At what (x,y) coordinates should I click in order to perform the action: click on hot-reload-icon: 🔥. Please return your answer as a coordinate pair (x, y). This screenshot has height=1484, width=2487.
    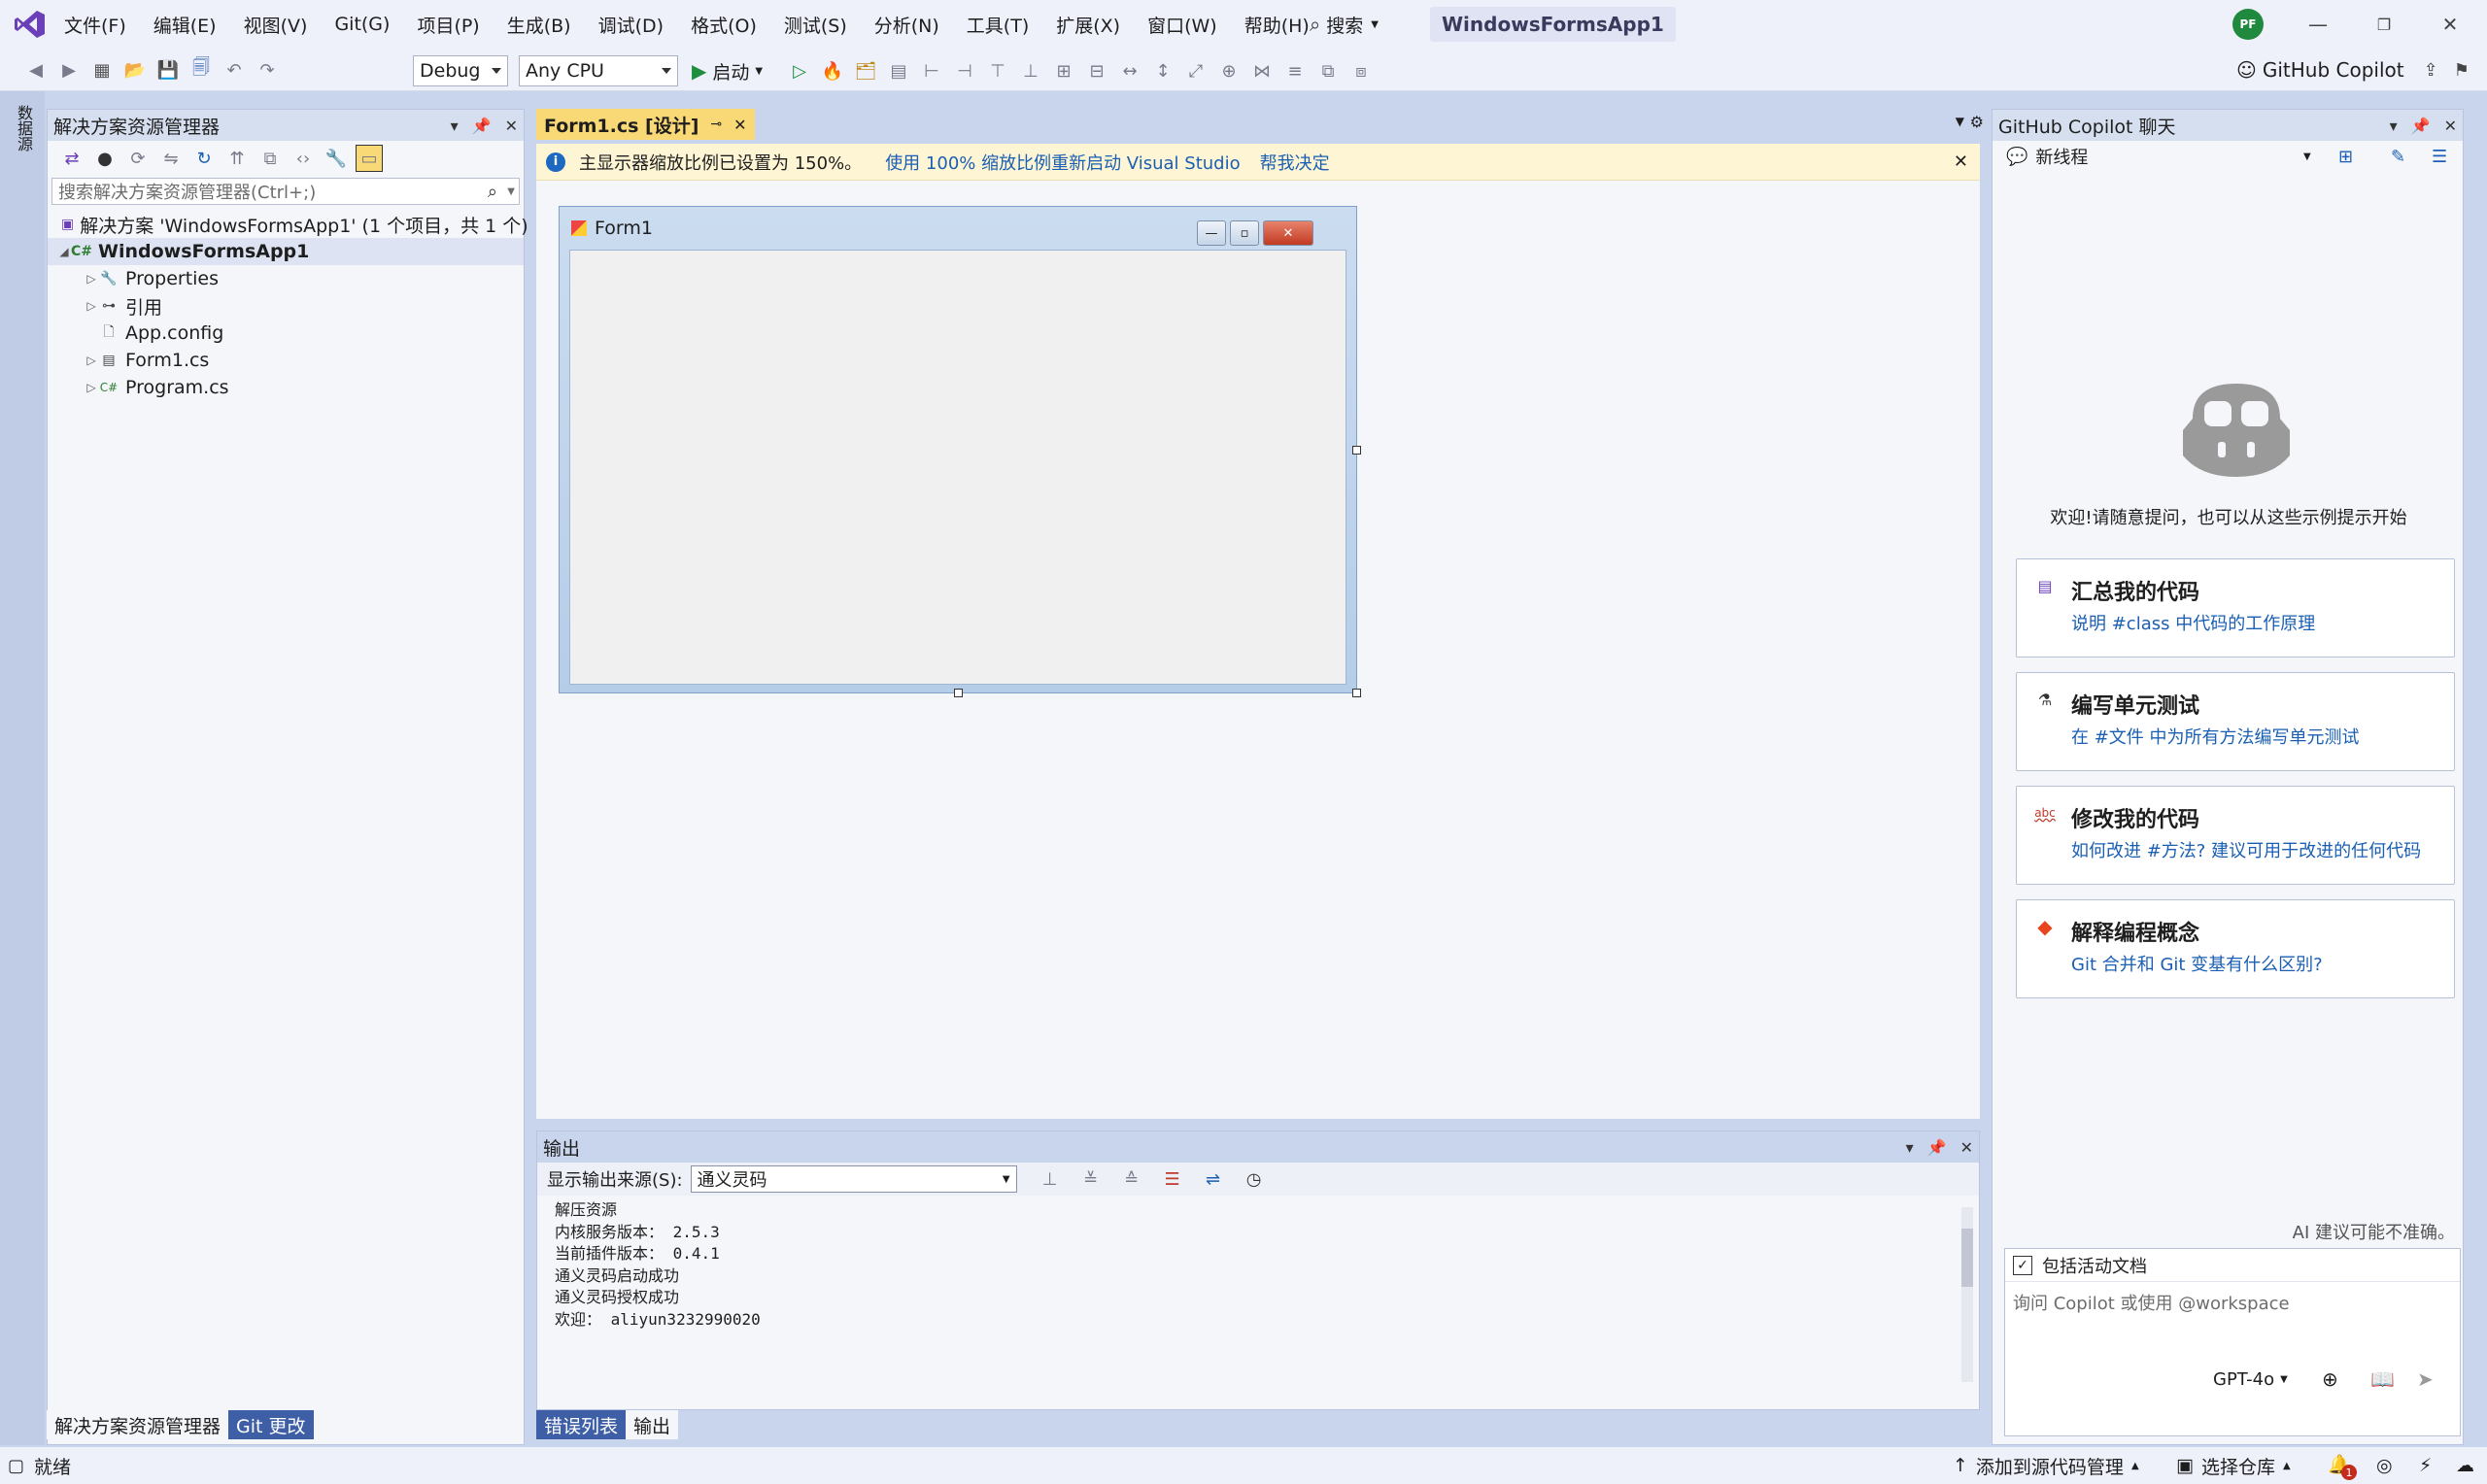
    Looking at the image, I should click on (832, 70).